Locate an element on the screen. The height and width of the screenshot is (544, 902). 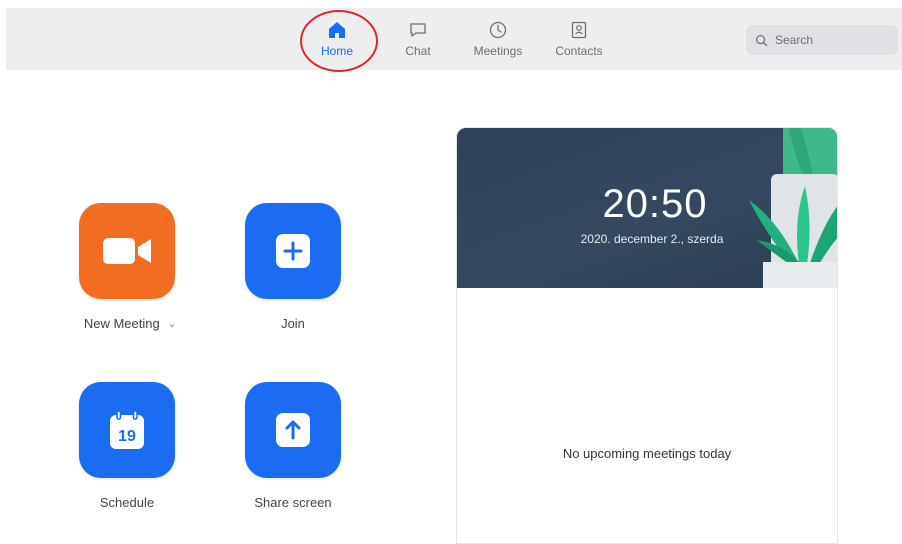
top-navigation-bar: Home Chat Meetings Contacts is located at coordinates (454, 39).